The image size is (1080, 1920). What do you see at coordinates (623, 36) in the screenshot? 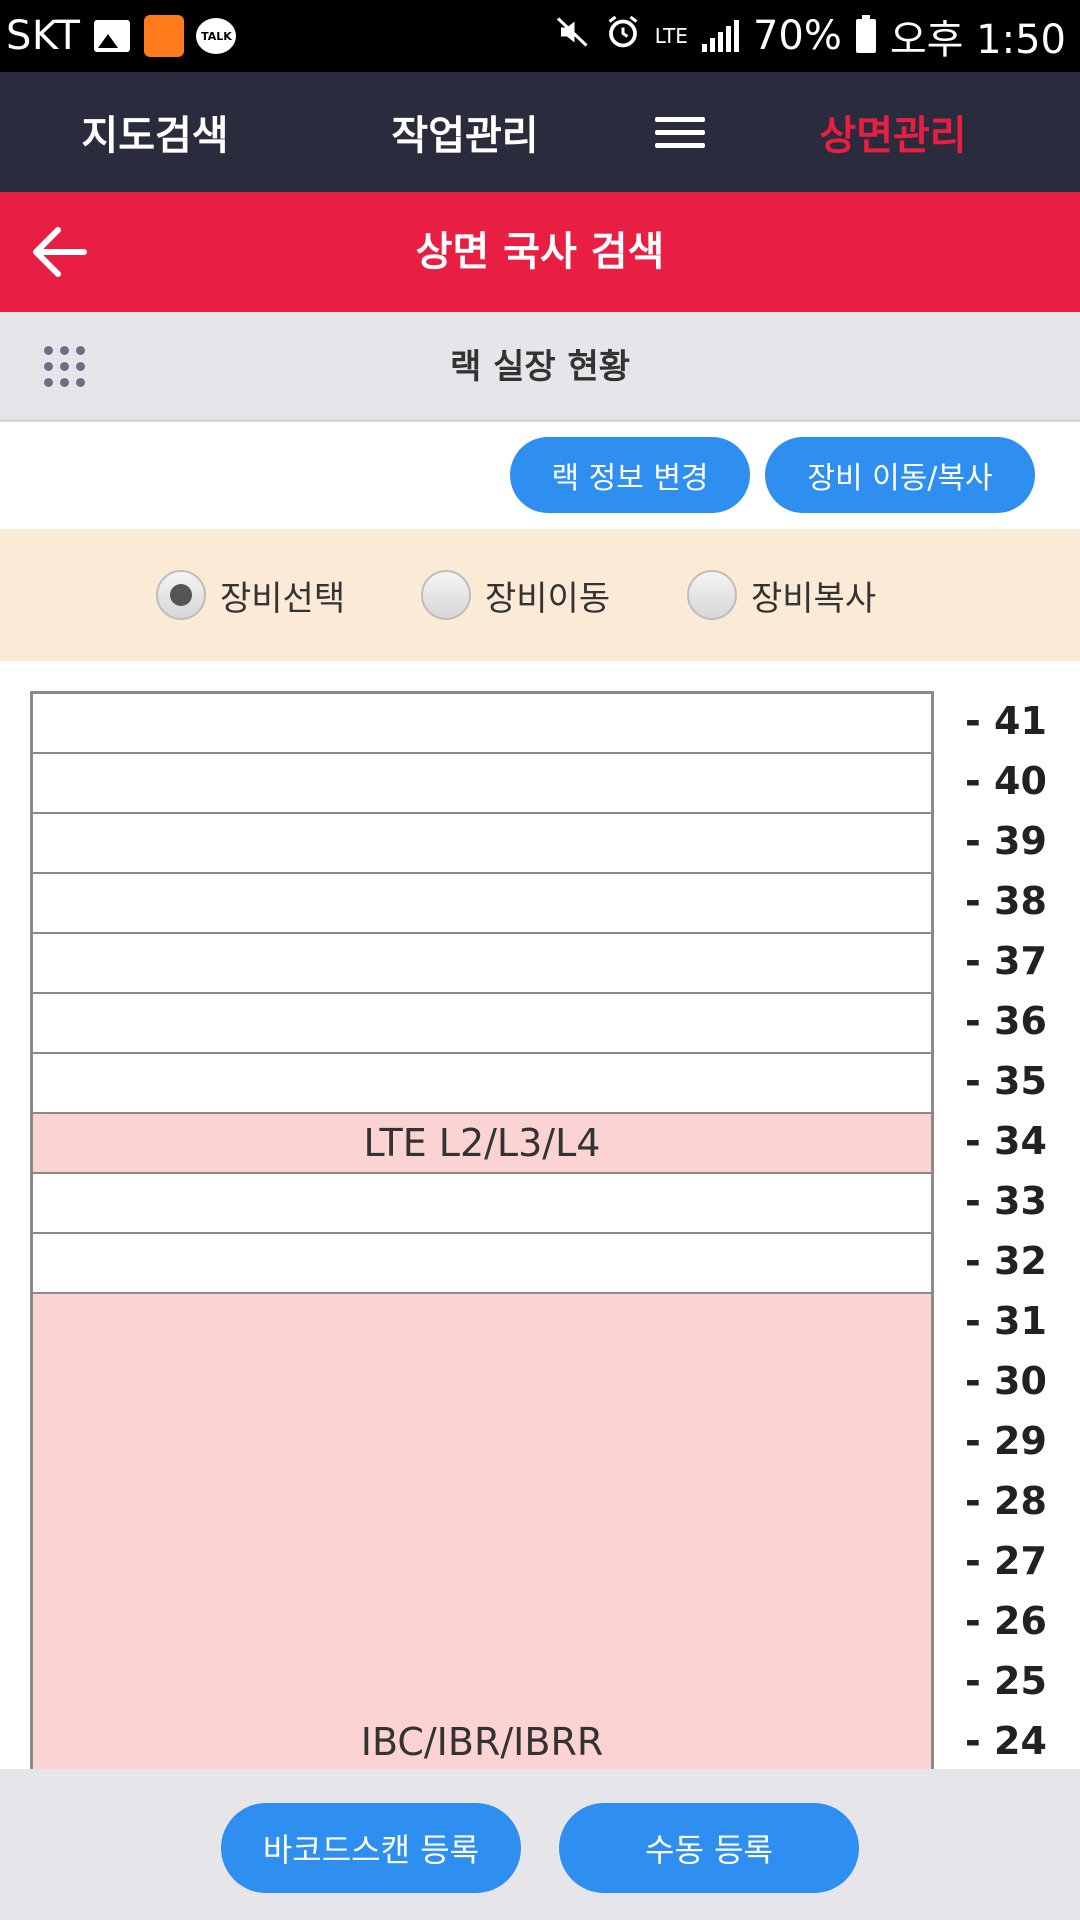
I see `alarm-icon` at bounding box center [623, 36].